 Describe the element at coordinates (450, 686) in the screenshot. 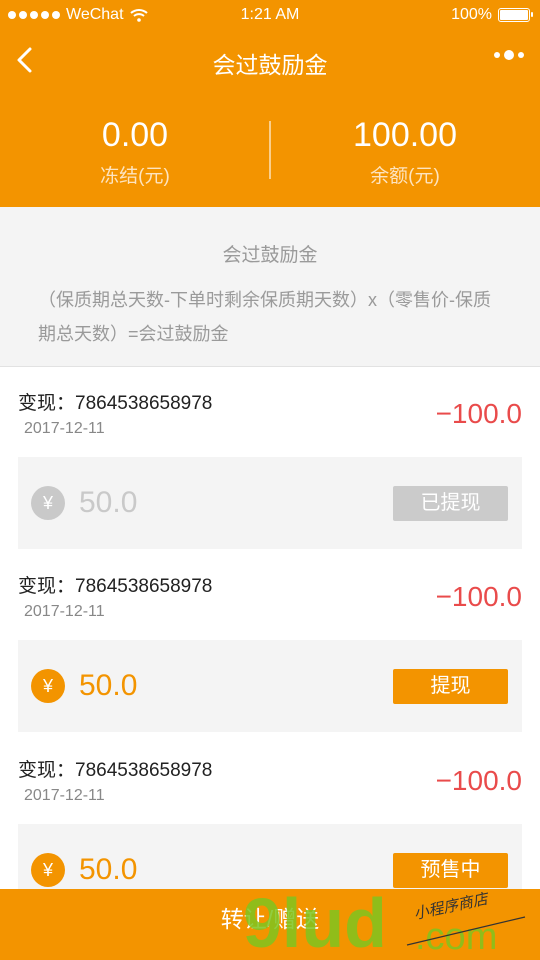

I see `withdraw-button: 提现` at that location.